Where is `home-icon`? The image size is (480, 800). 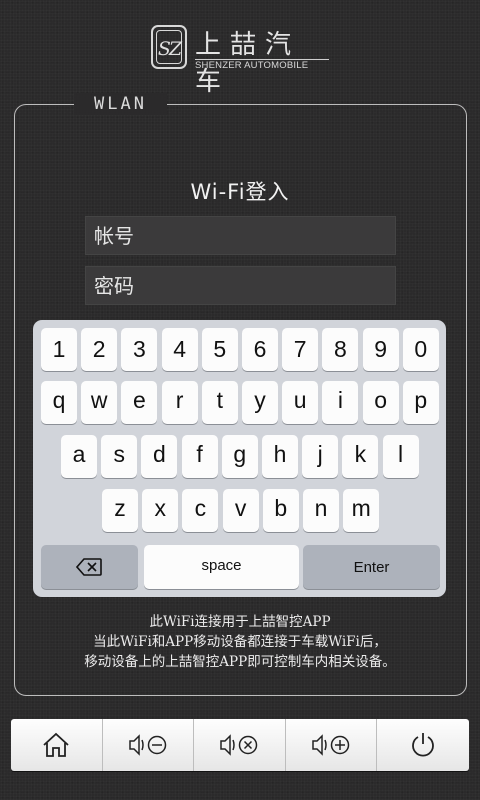 home-icon is located at coordinates (56, 744).